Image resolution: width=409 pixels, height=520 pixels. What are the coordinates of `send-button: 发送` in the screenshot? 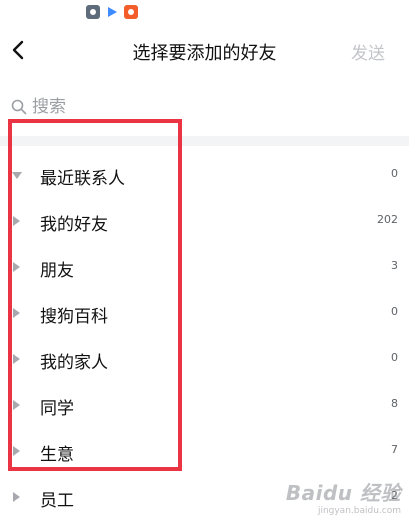 It's located at (368, 51).